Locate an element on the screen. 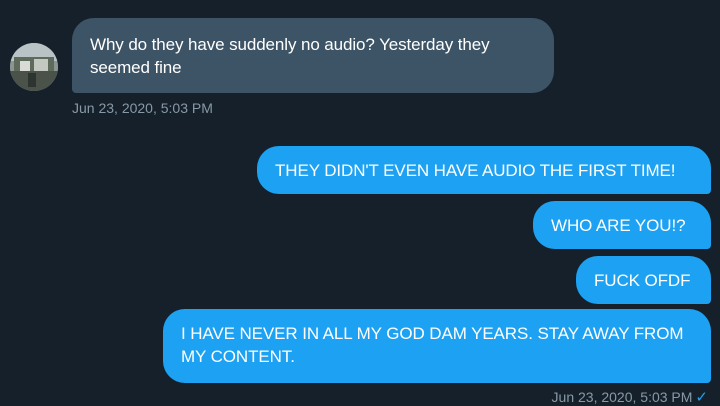 The width and height of the screenshot is (720, 406). sent-message: WHO ARE YOU!? is located at coordinates (622, 225).